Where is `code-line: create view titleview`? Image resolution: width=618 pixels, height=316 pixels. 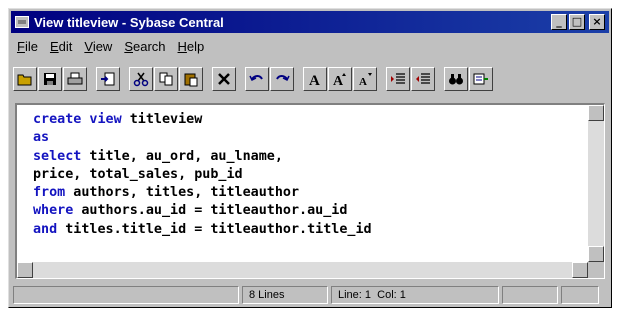 code-line: create view titleview is located at coordinates (202, 120).